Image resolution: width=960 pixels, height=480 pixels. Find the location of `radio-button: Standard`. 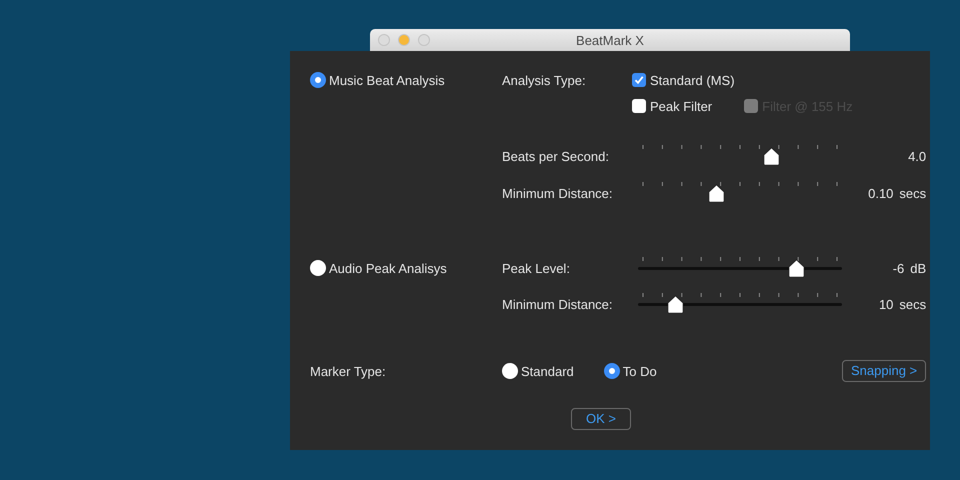

radio-button: Standard is located at coordinates (538, 371).